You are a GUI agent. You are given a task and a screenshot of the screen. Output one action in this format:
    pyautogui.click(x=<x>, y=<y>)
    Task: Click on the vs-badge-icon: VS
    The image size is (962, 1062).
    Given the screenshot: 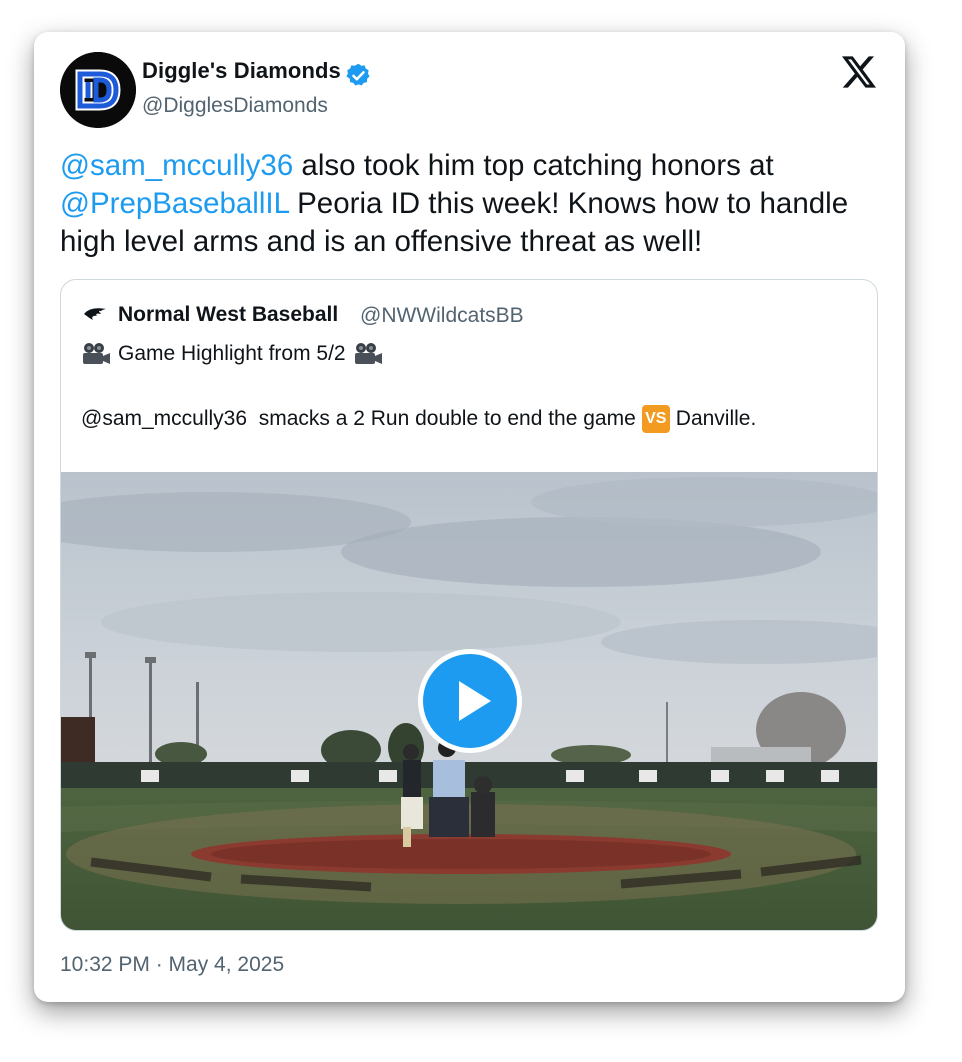 What is the action you would take?
    pyautogui.click(x=655, y=419)
    